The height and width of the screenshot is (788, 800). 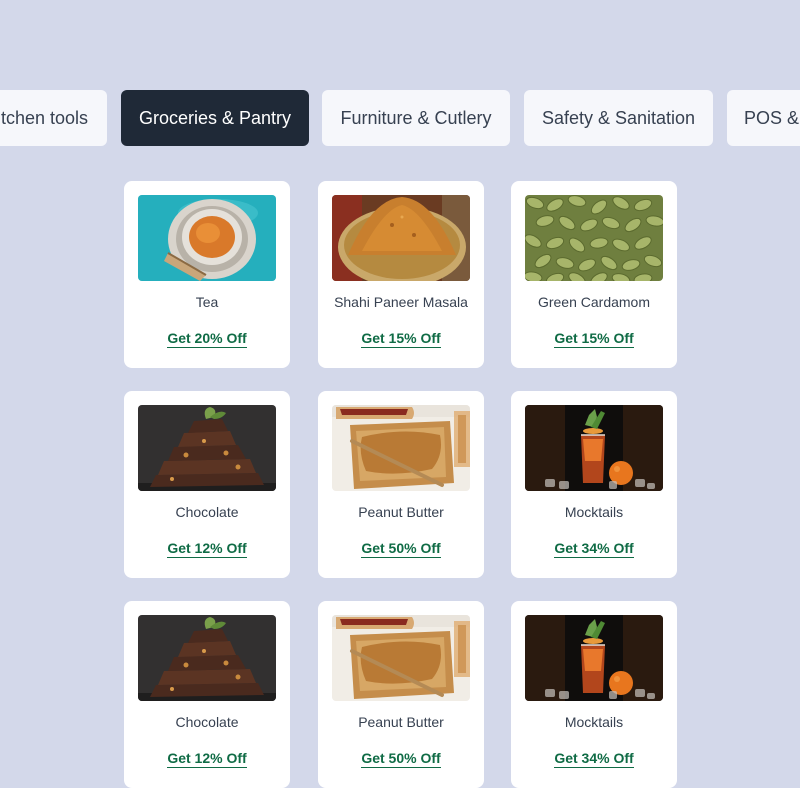 I want to click on product-card: Tea Get 20% Off, so click(x=207, y=274).